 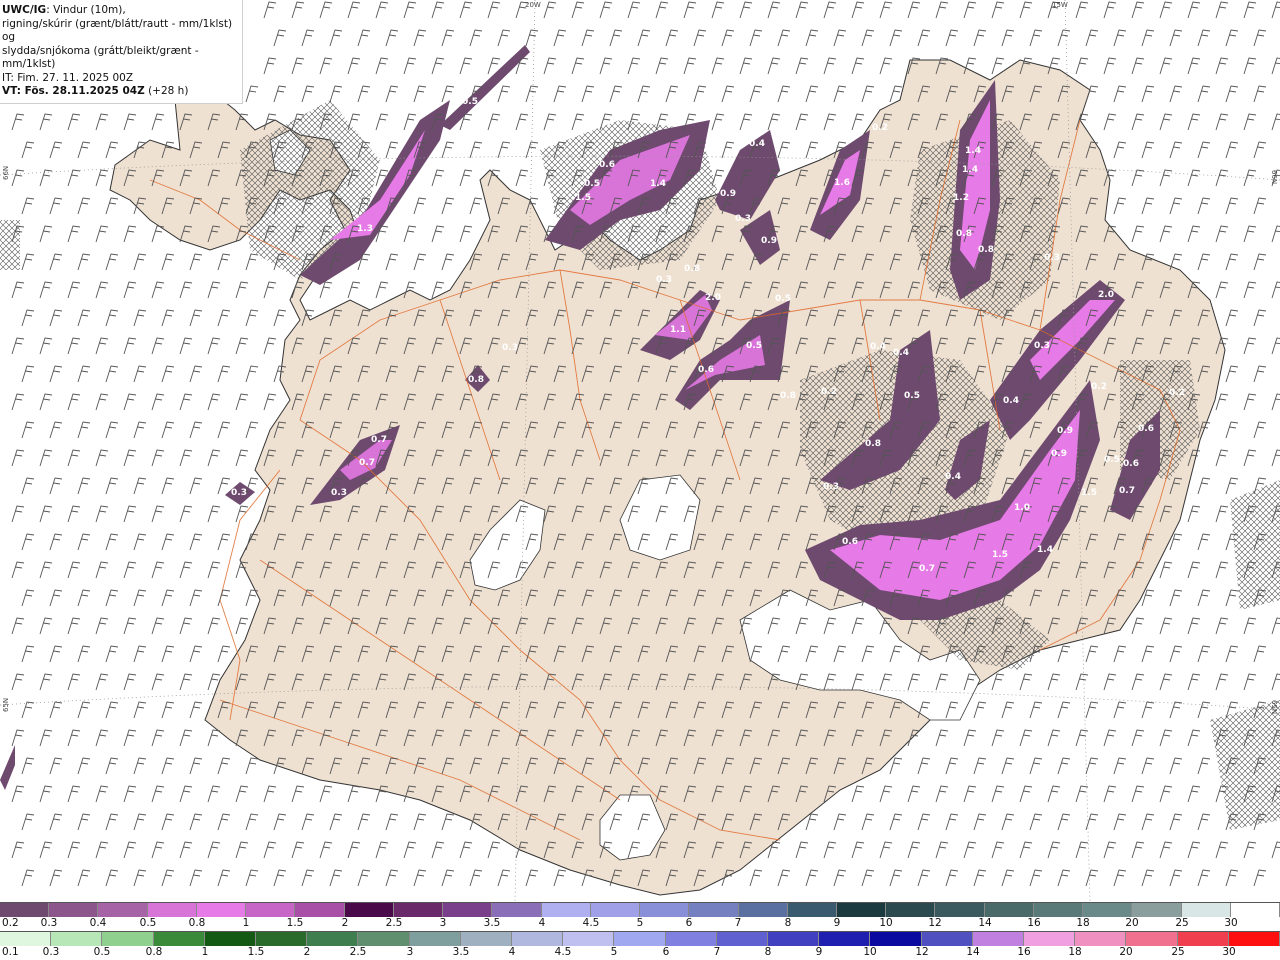 What do you see at coordinates (122, 92) in the screenshot?
I see `valid-time-line: VT: Fös. 28.11.2025 04Z (+28 h)` at bounding box center [122, 92].